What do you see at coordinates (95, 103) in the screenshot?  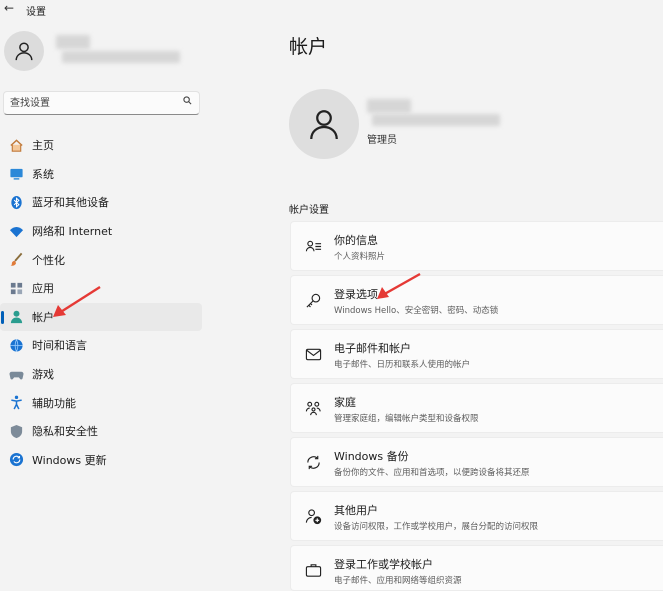 I see `search-input` at bounding box center [95, 103].